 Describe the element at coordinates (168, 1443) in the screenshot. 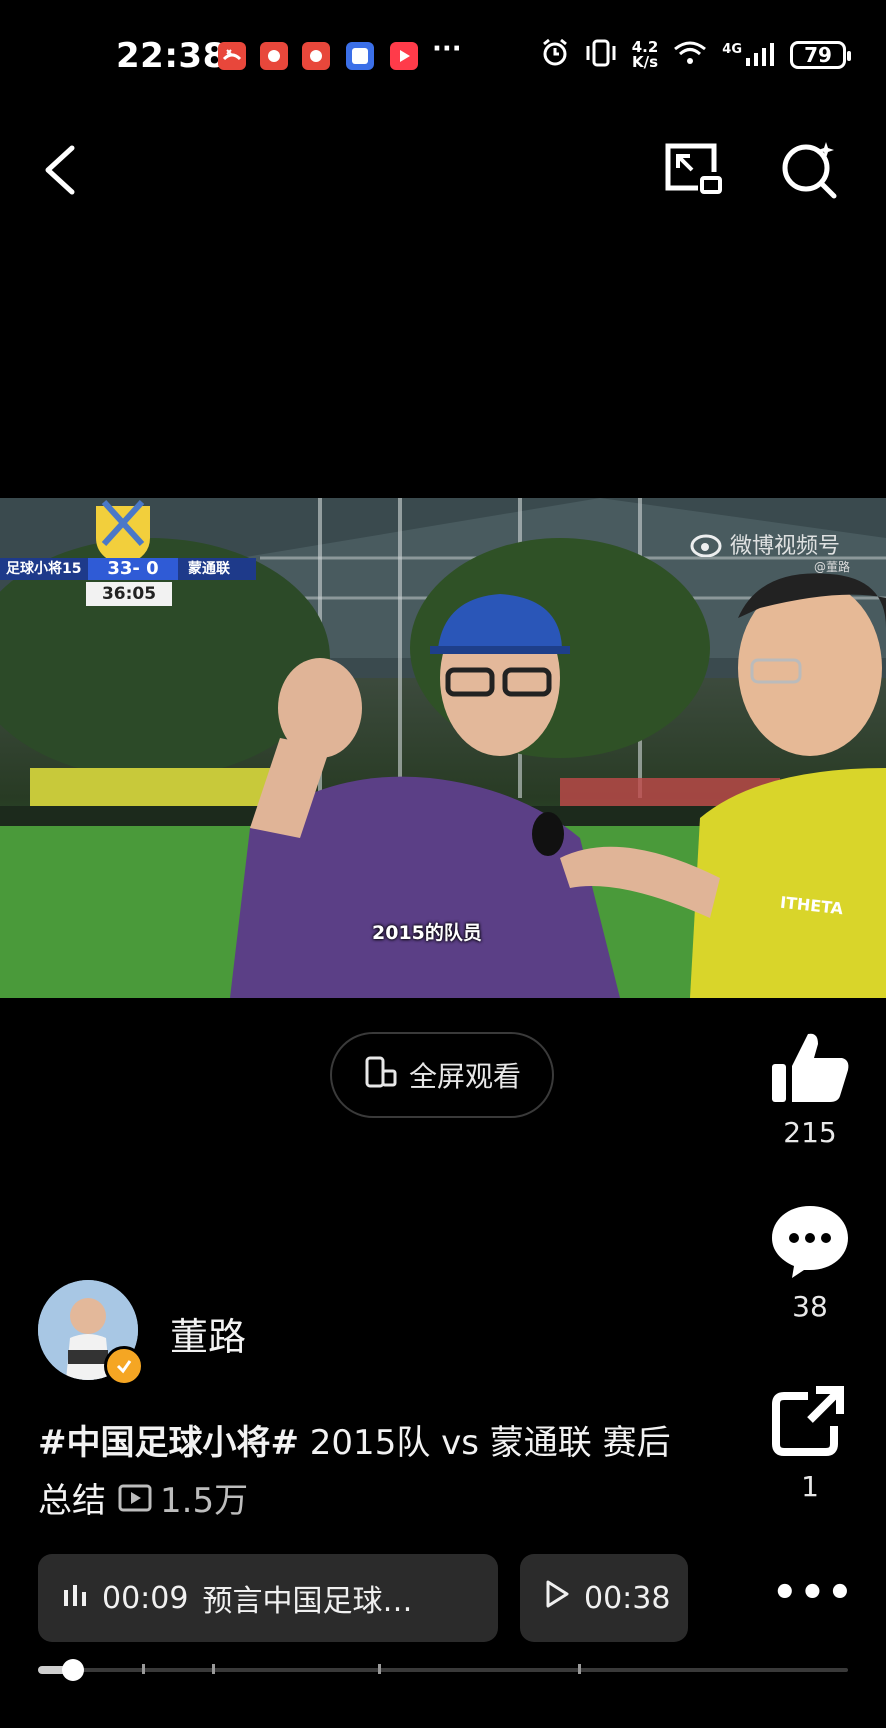

I see `caption-hashtag: #中国足球小将#` at that location.